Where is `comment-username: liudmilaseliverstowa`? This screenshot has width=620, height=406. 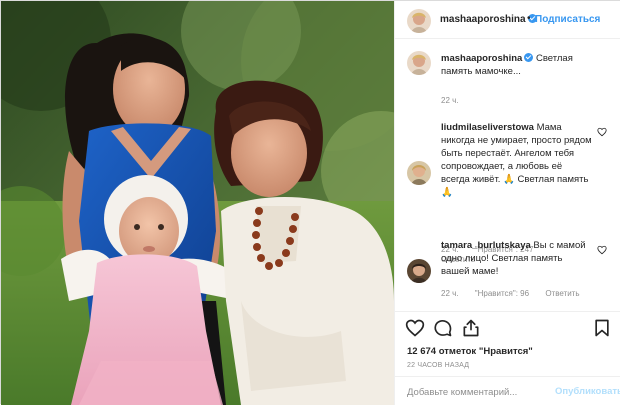 comment-username: liudmilaseliverstowa is located at coordinates (487, 127).